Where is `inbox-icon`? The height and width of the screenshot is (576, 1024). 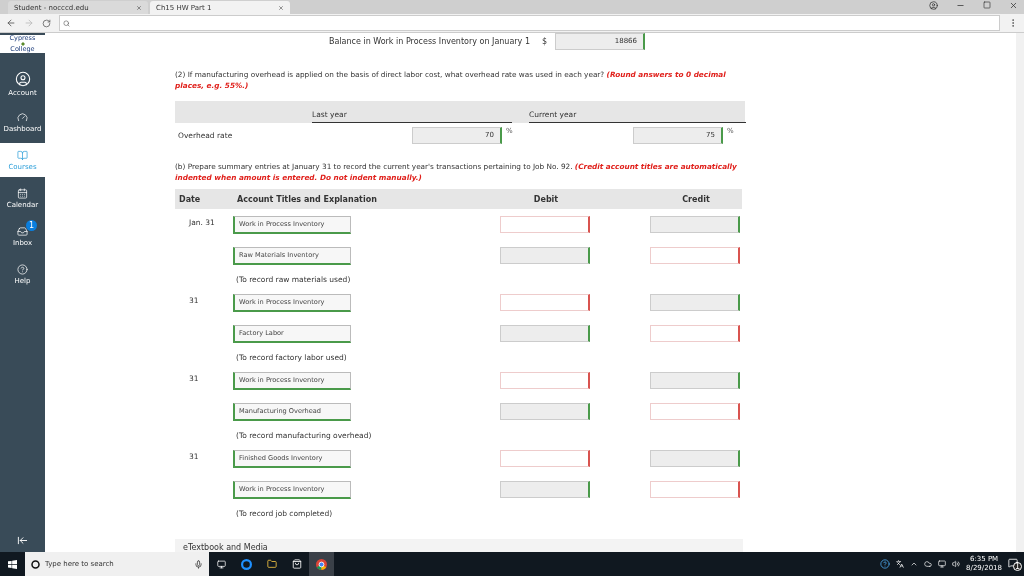
inbox-icon is located at coordinates (22, 231).